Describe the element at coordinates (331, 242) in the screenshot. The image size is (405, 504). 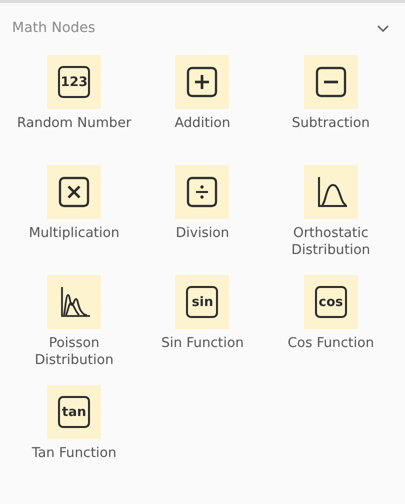
I see `node-label: Orthostatic Distribution` at that location.